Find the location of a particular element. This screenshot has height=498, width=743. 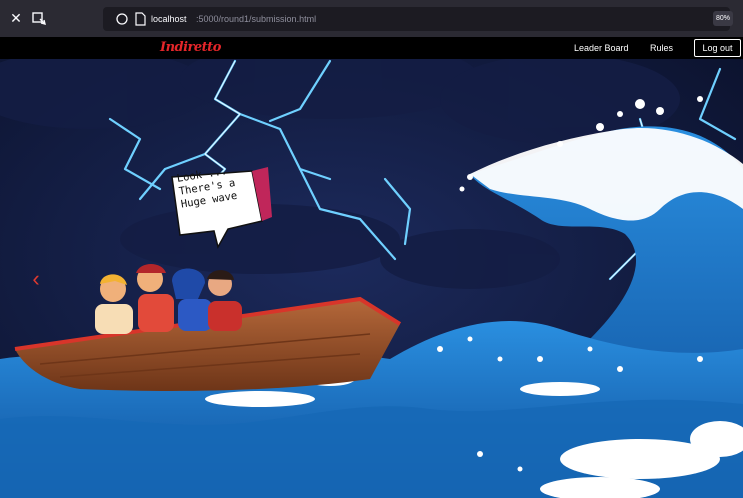

logout-button: Log out is located at coordinates (717, 48).